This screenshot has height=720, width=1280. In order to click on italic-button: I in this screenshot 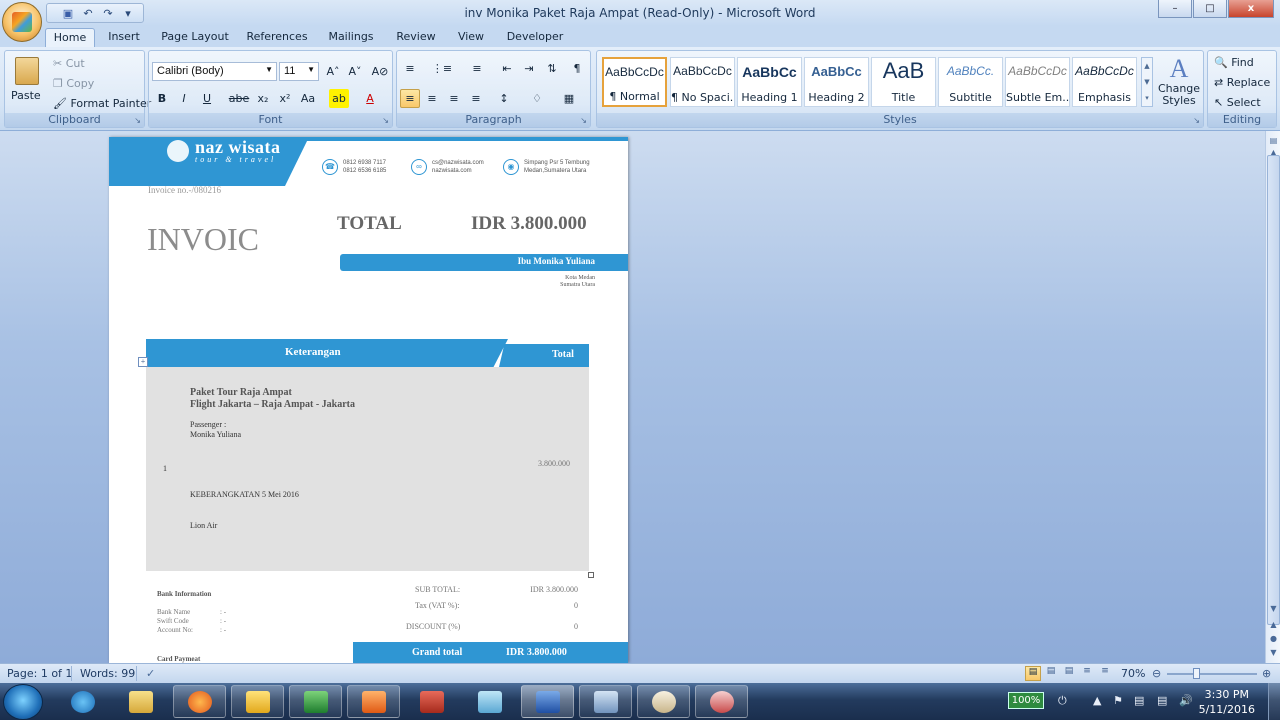, I will do `click(184, 98)`.